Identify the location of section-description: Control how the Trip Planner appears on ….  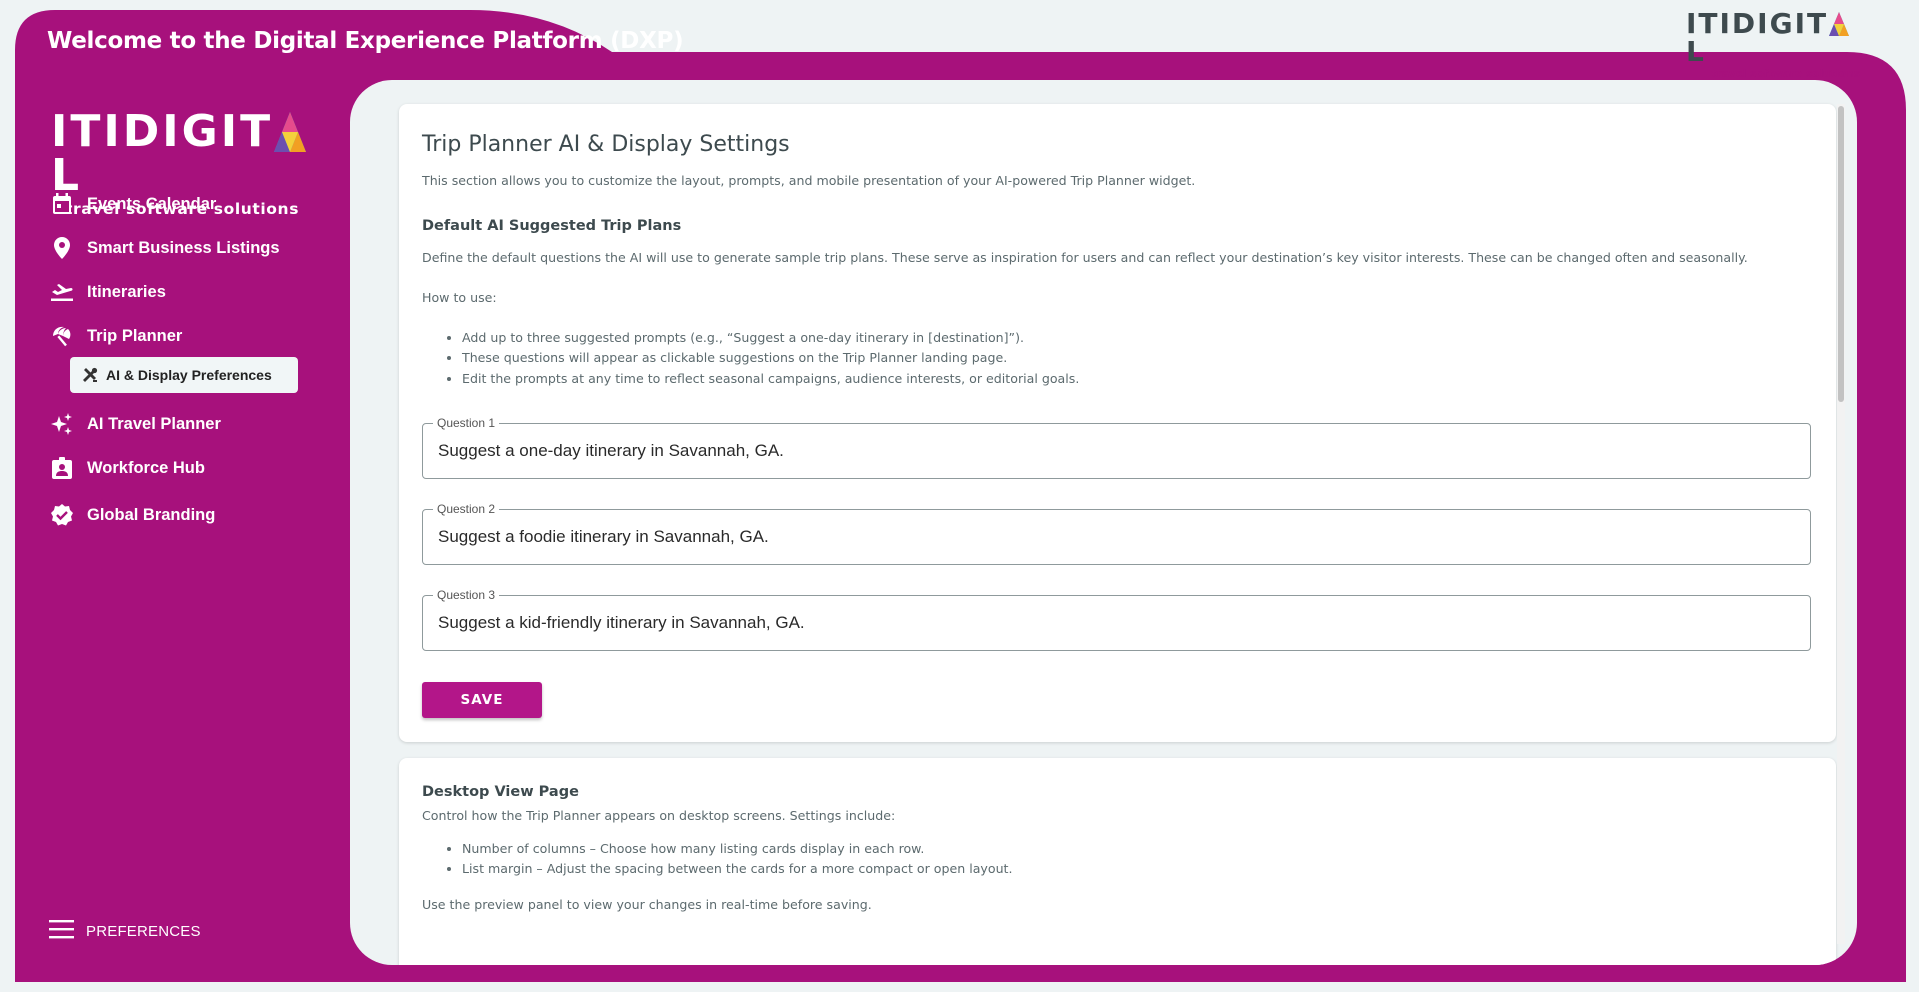
(659, 815).